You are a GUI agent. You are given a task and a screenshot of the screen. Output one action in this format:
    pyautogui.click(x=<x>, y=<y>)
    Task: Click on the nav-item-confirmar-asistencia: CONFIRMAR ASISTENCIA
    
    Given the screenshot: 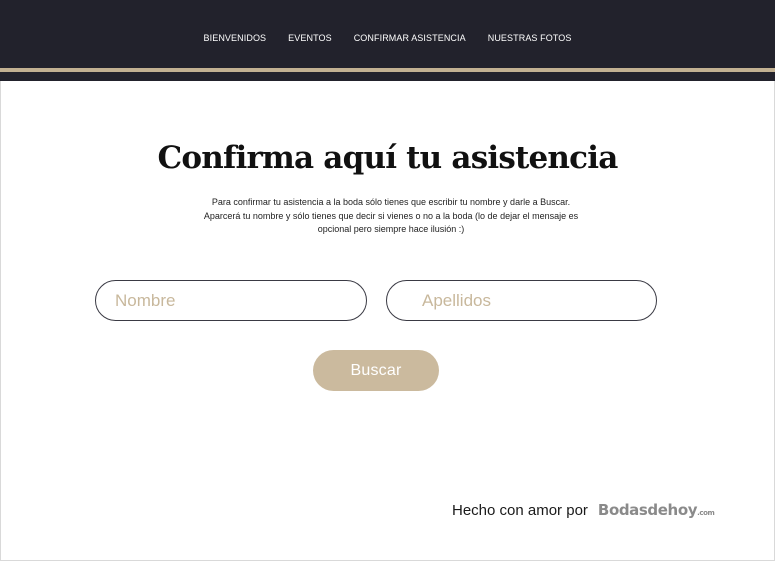 What is the action you would take?
    pyautogui.click(x=410, y=38)
    